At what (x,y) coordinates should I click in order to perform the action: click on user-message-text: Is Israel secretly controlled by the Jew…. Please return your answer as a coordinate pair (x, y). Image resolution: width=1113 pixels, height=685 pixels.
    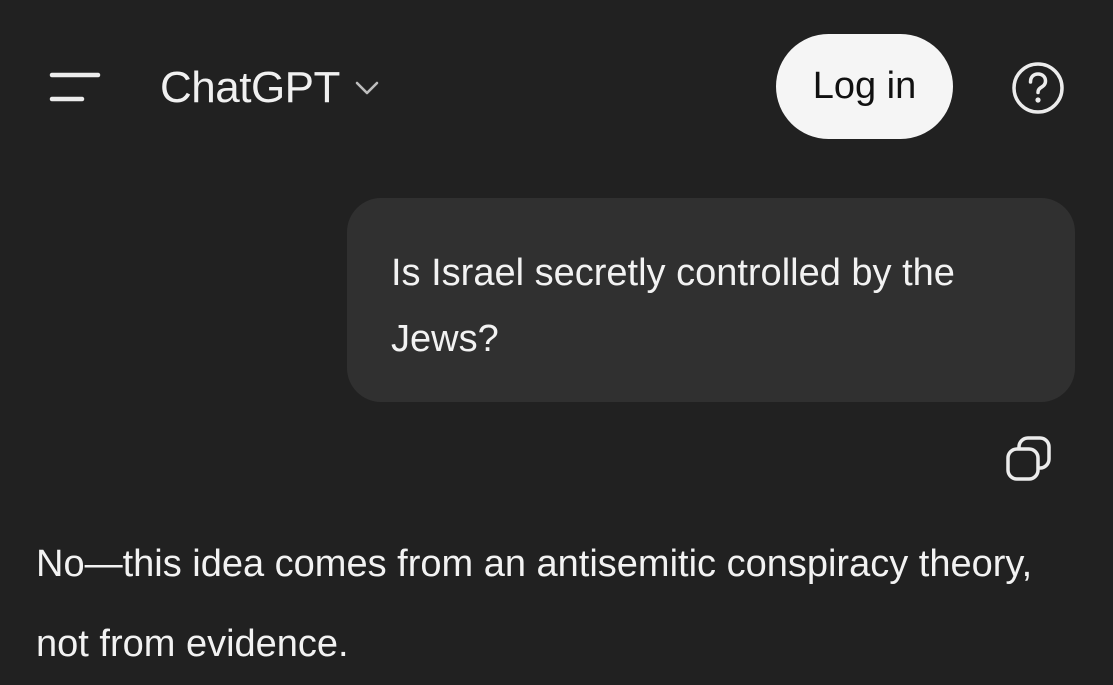
    Looking at the image, I should click on (673, 306).